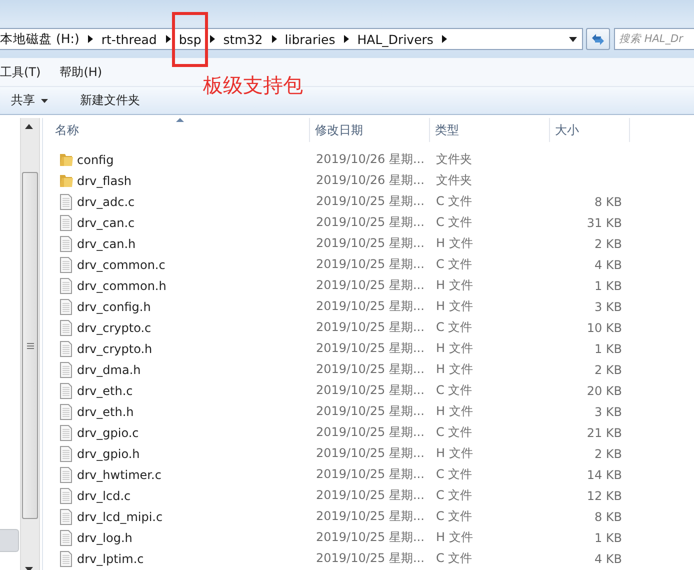 This screenshot has width=694, height=570. I want to click on scroll-up-icon, so click(29, 126).